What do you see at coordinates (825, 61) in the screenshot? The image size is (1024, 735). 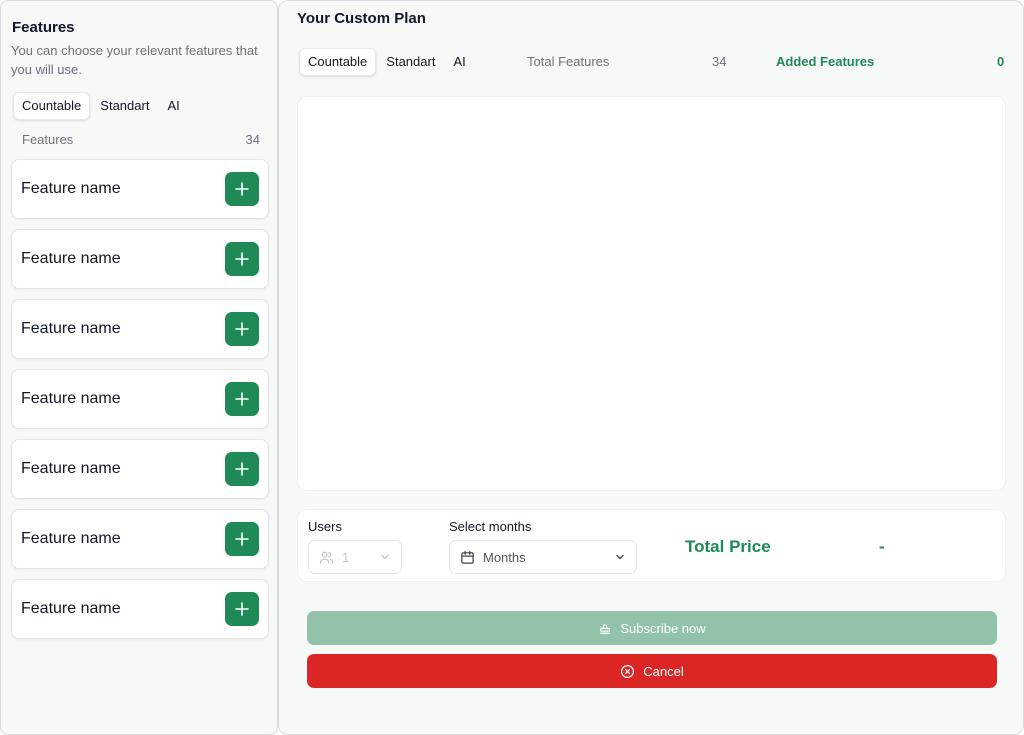 I see `added-features-label: Added Features` at bounding box center [825, 61].